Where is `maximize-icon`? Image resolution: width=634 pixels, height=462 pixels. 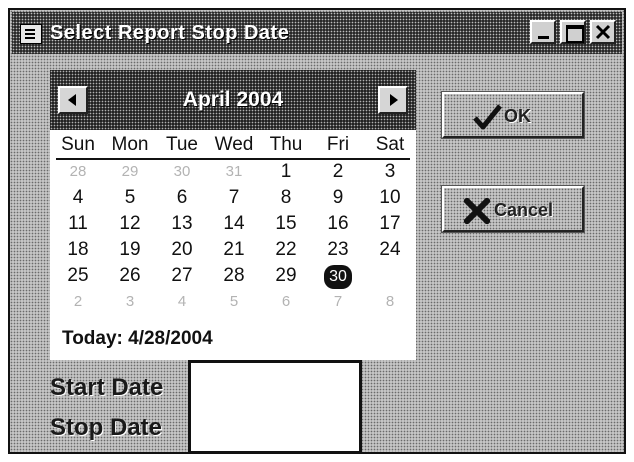 maximize-icon is located at coordinates (575, 34).